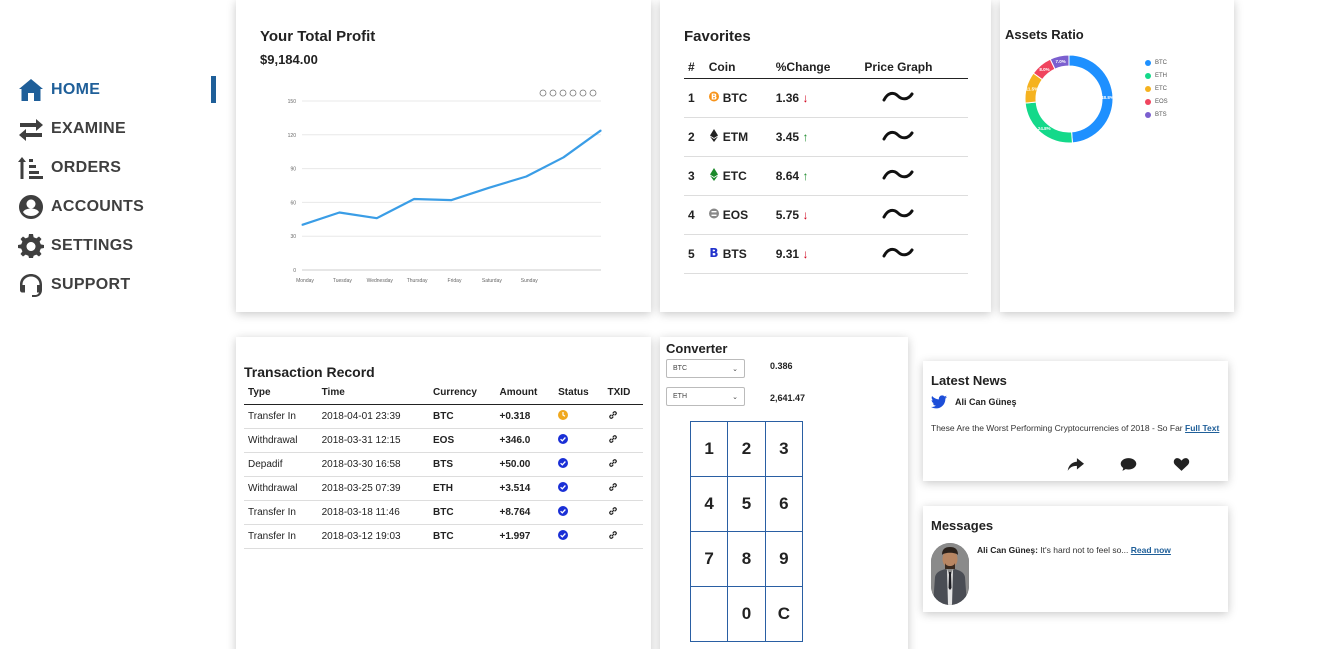 Image resolution: width=1341 pixels, height=649 pixels. What do you see at coordinates (1161, 101) in the screenshot?
I see `legend-label: EOS` at bounding box center [1161, 101].